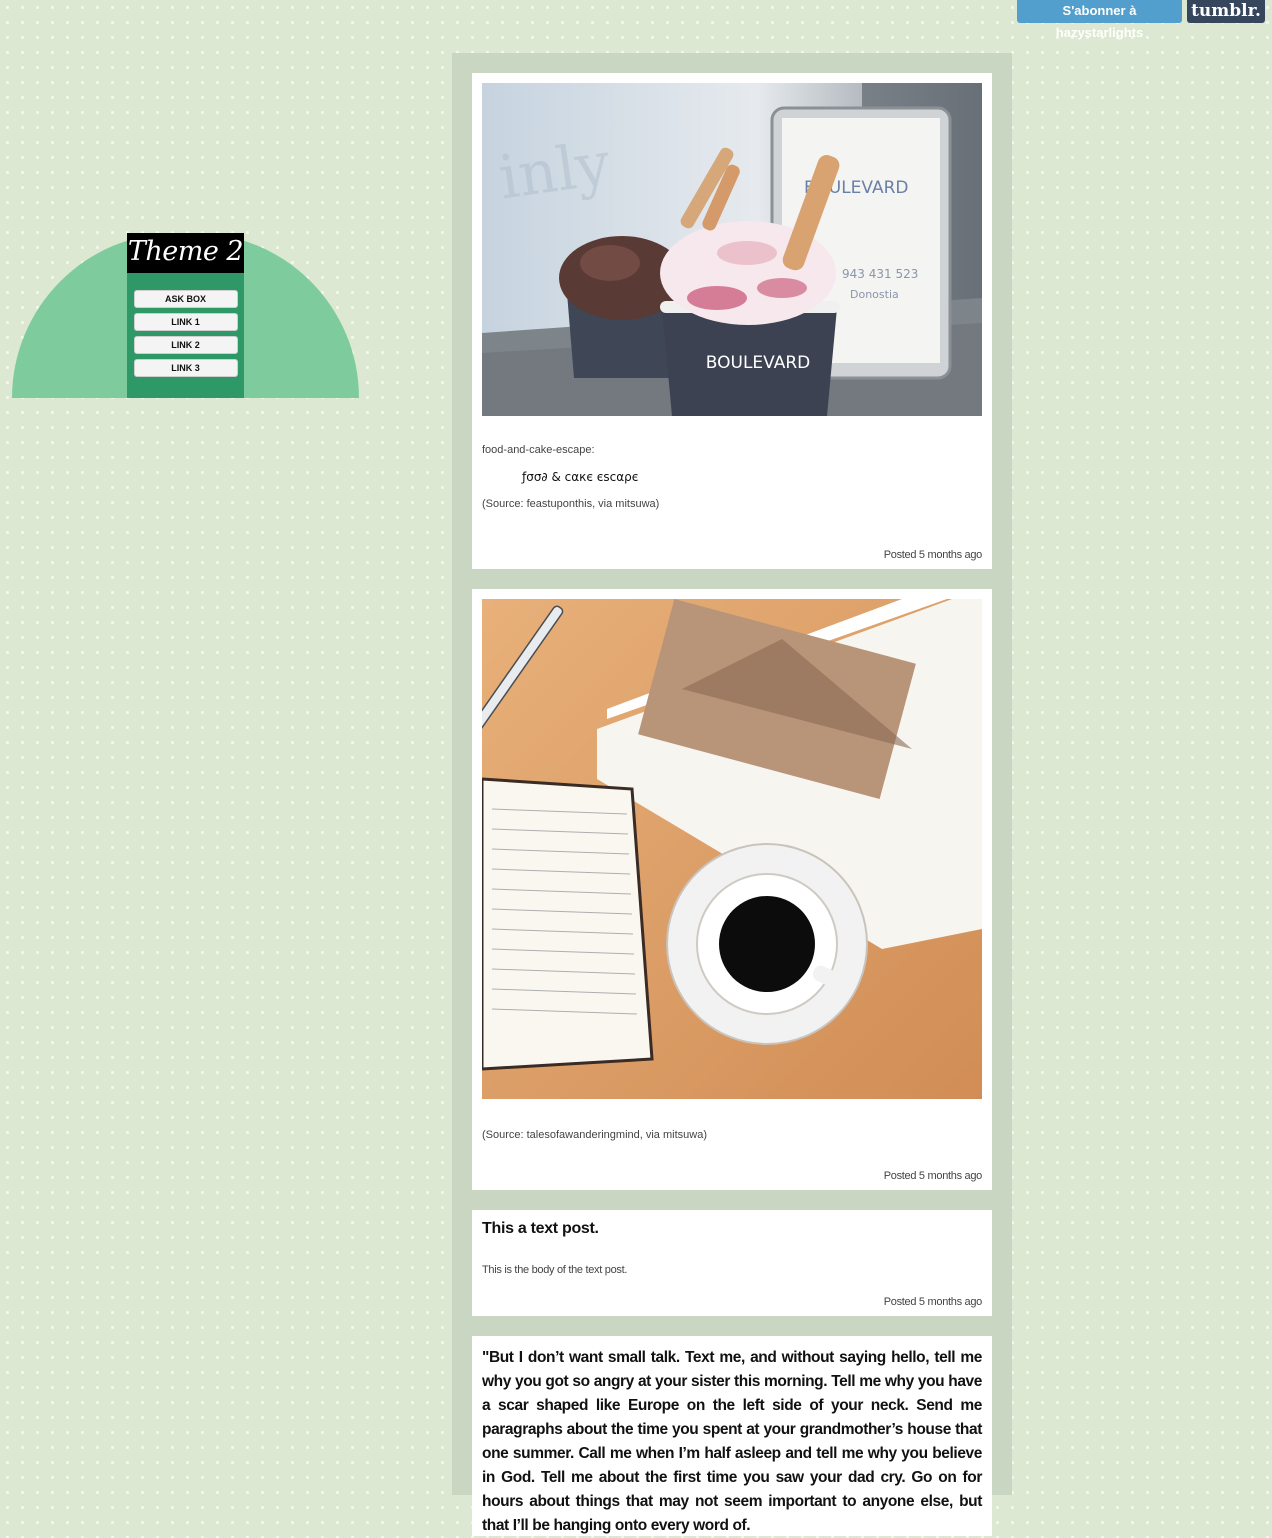 Image resolution: width=1272 pixels, height=1538 pixels. I want to click on svg-text: BOULEVARD, so click(758, 363).